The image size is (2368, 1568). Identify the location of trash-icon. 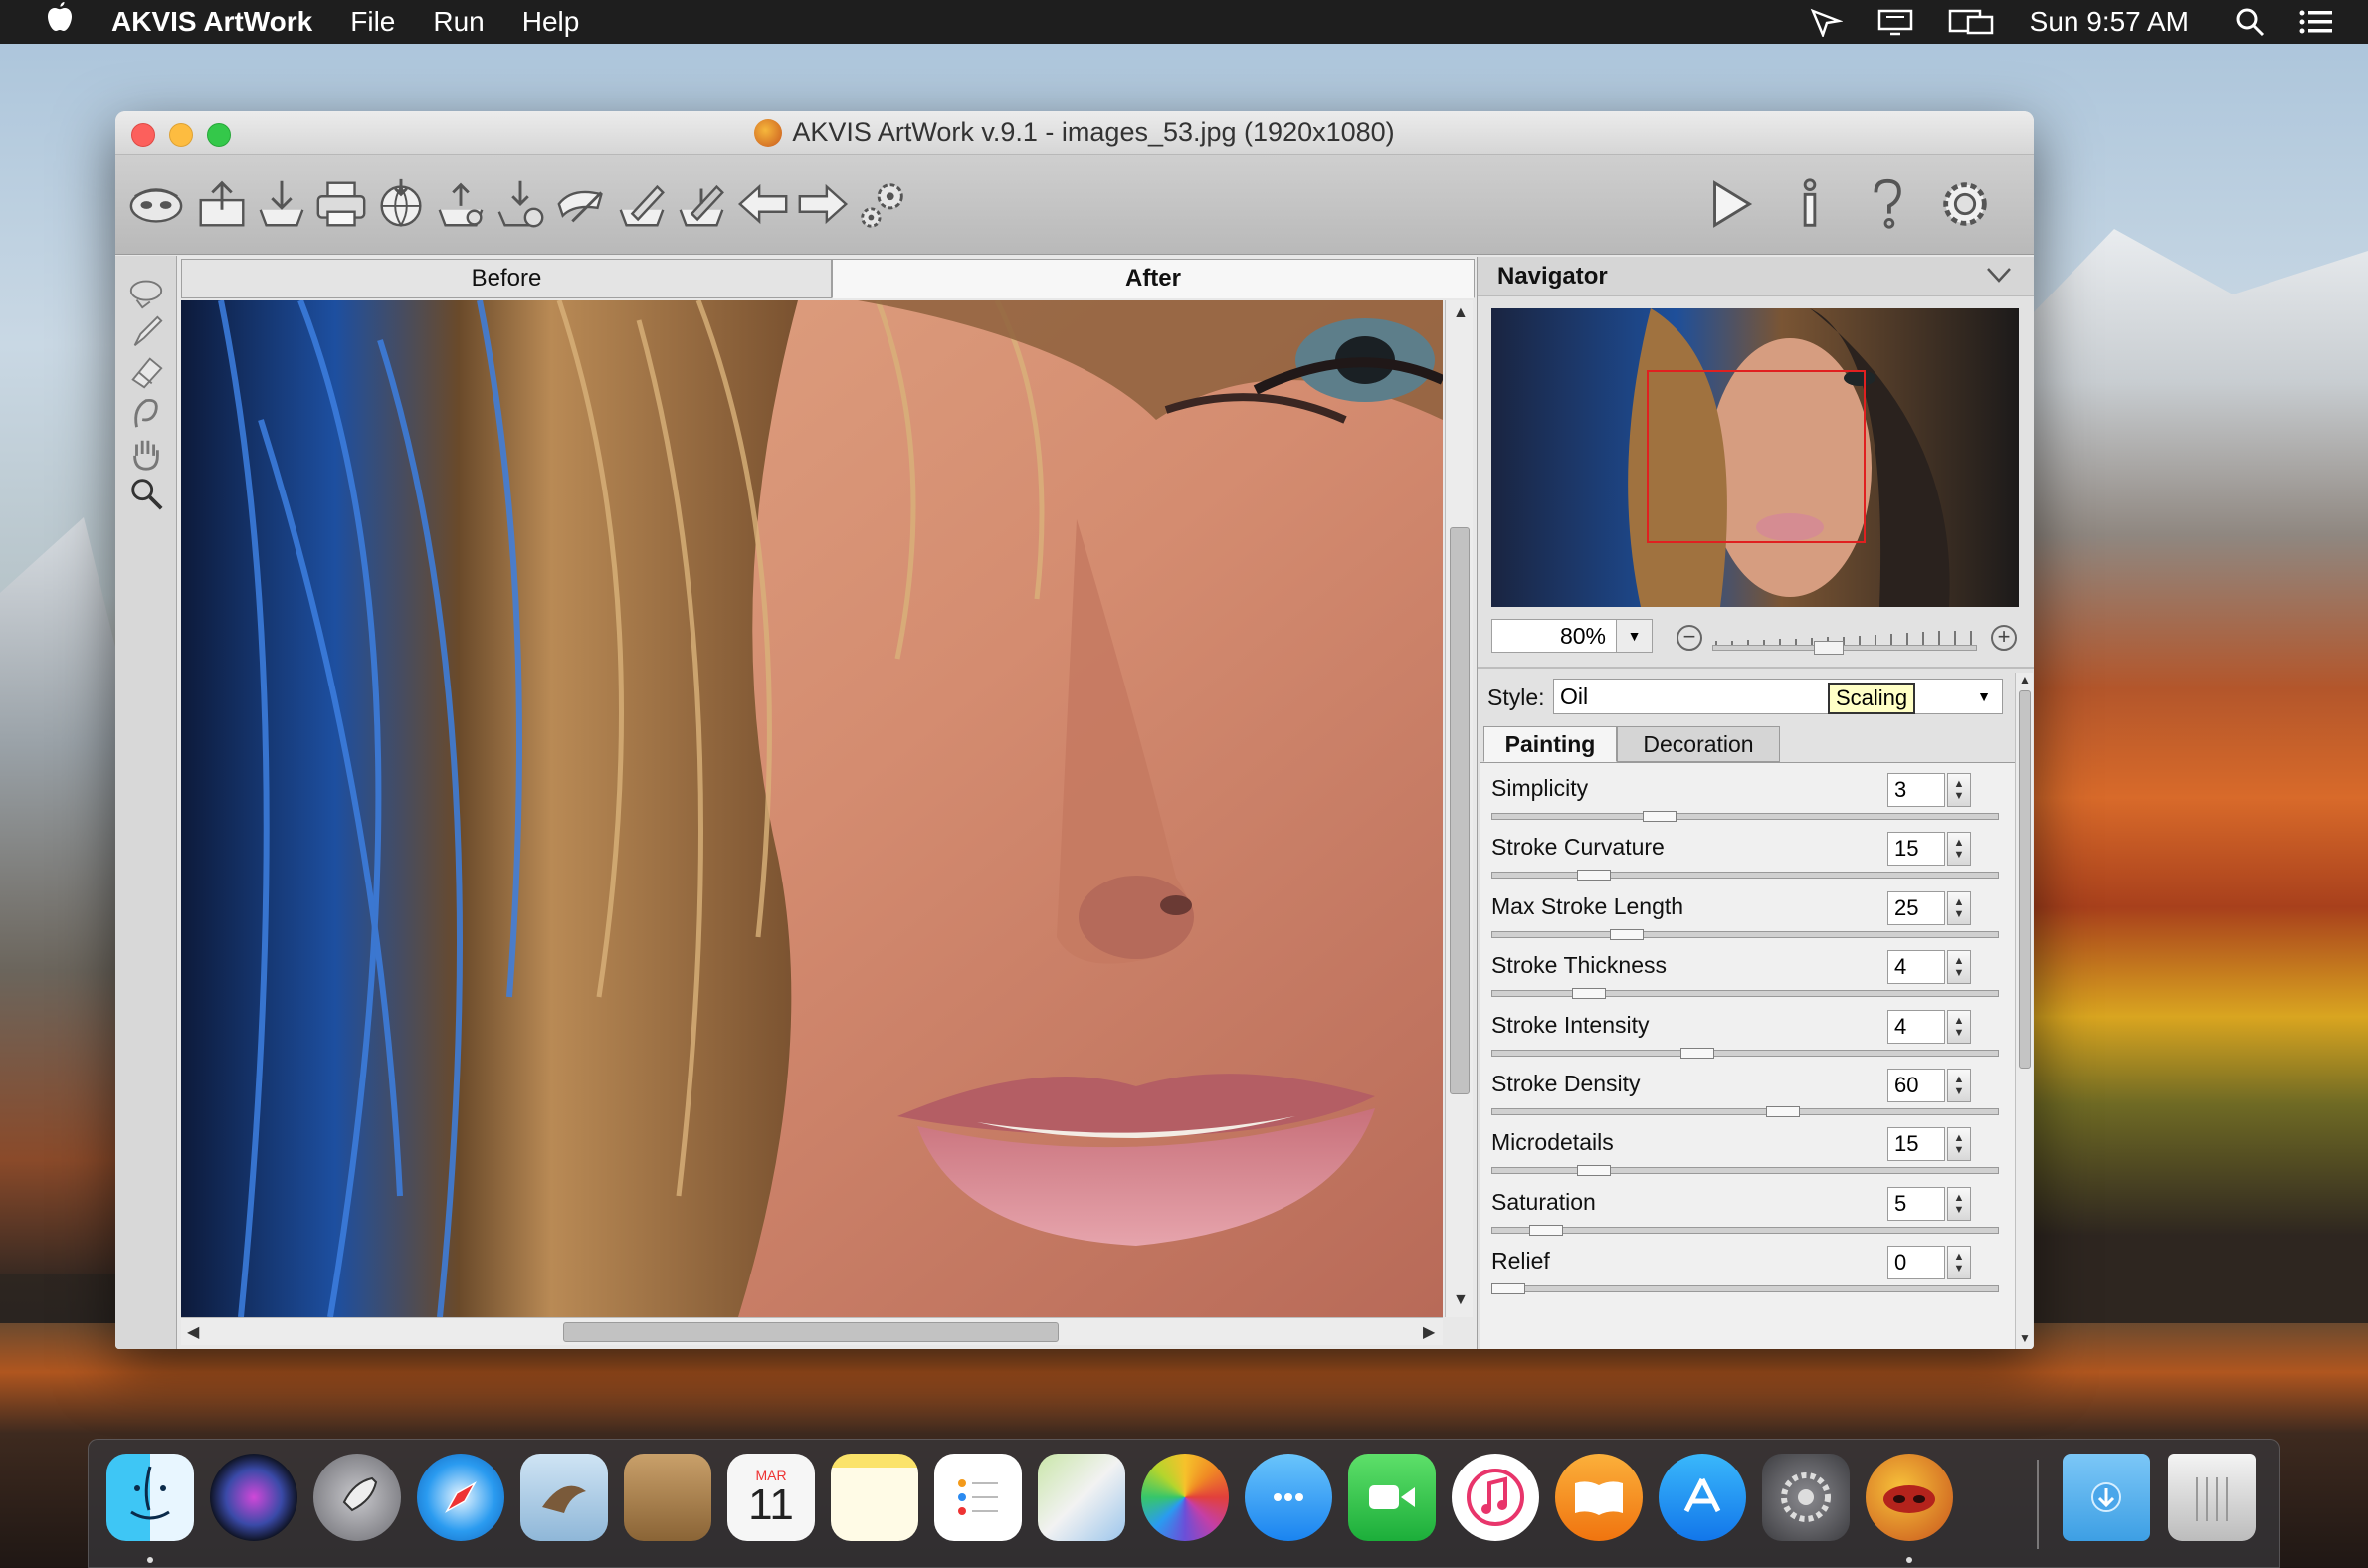
(2212, 1497).